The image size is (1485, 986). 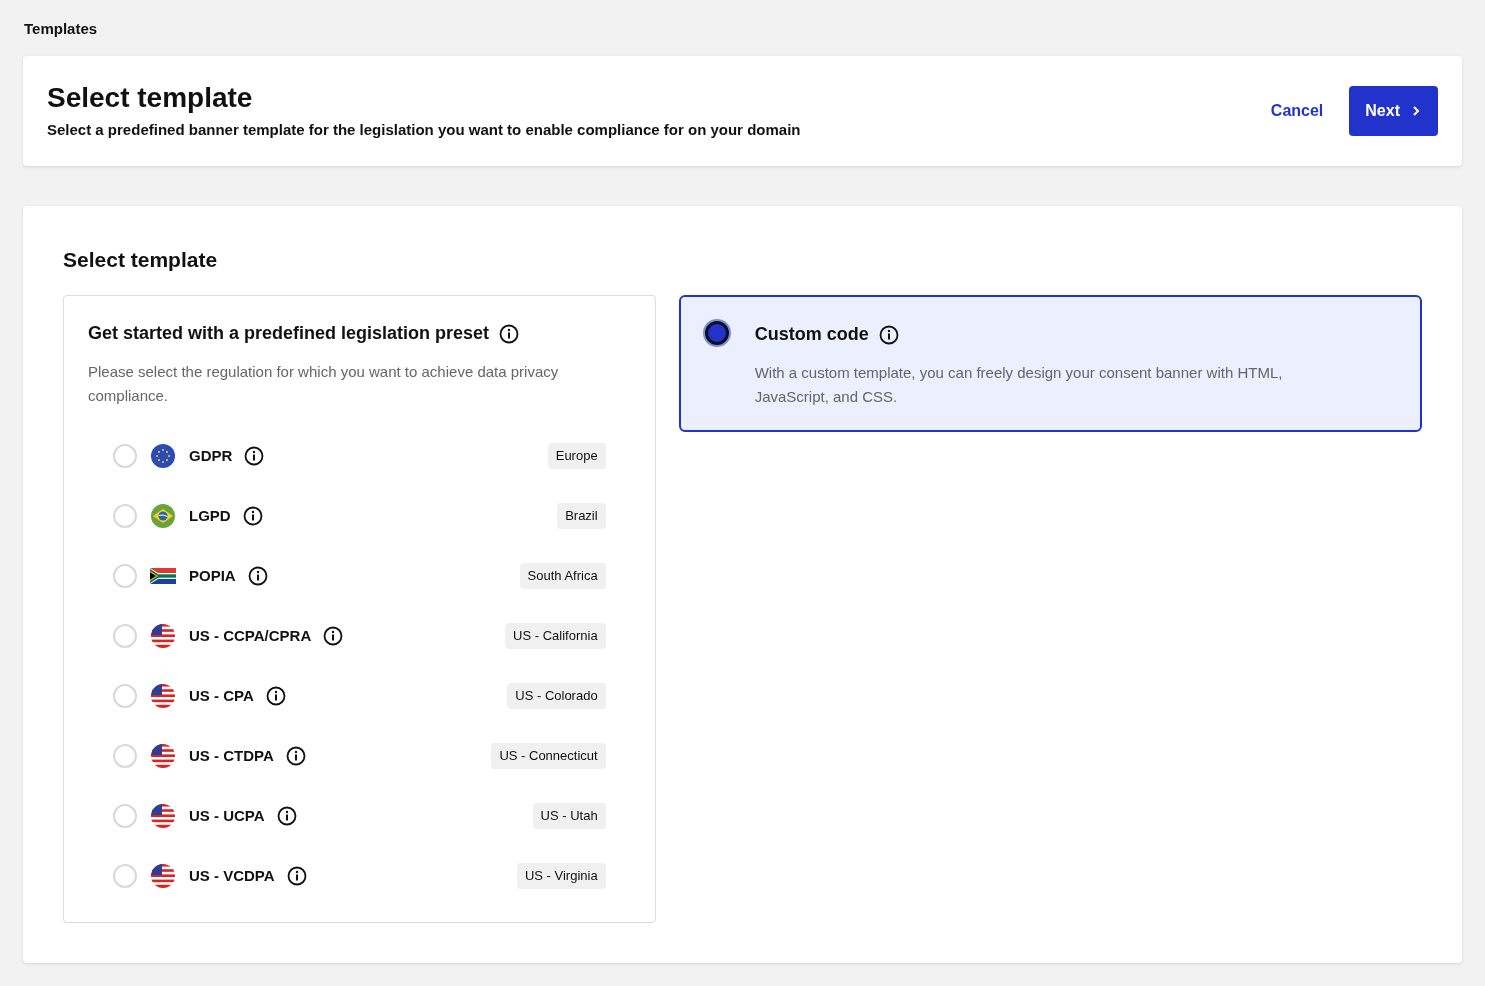 I want to click on chevron-right-icon, so click(x=1416, y=111).